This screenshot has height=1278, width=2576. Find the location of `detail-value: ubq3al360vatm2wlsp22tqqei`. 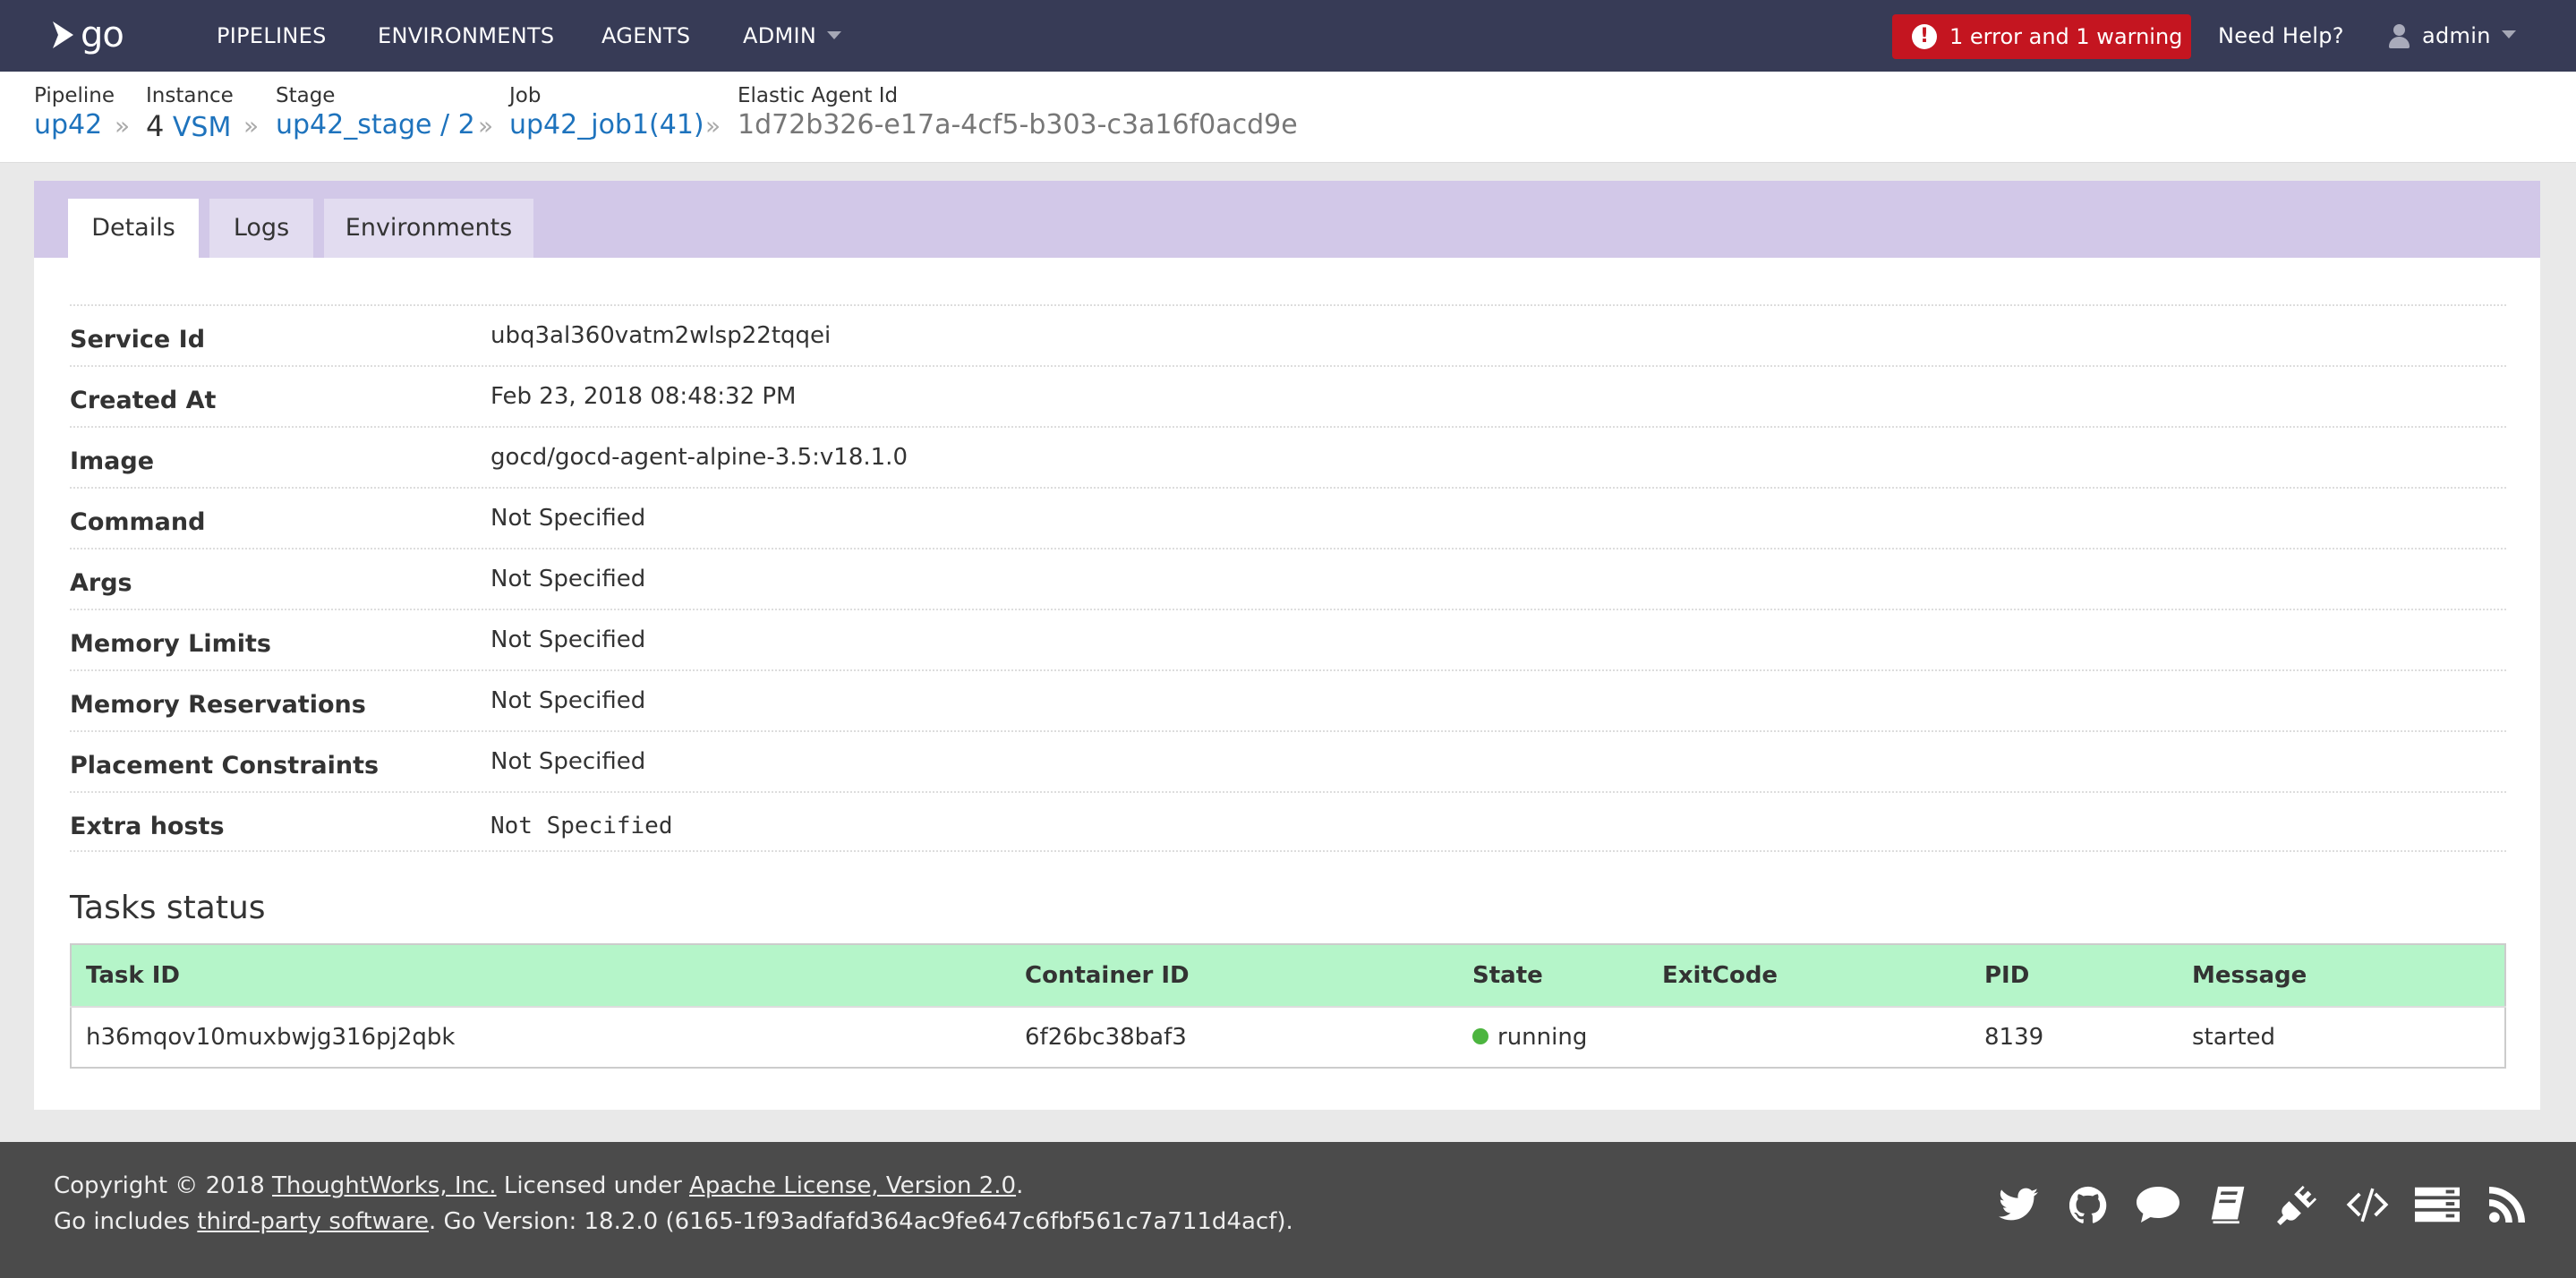

detail-value: ubq3al360vatm2wlsp22tqqei is located at coordinates (661, 335).